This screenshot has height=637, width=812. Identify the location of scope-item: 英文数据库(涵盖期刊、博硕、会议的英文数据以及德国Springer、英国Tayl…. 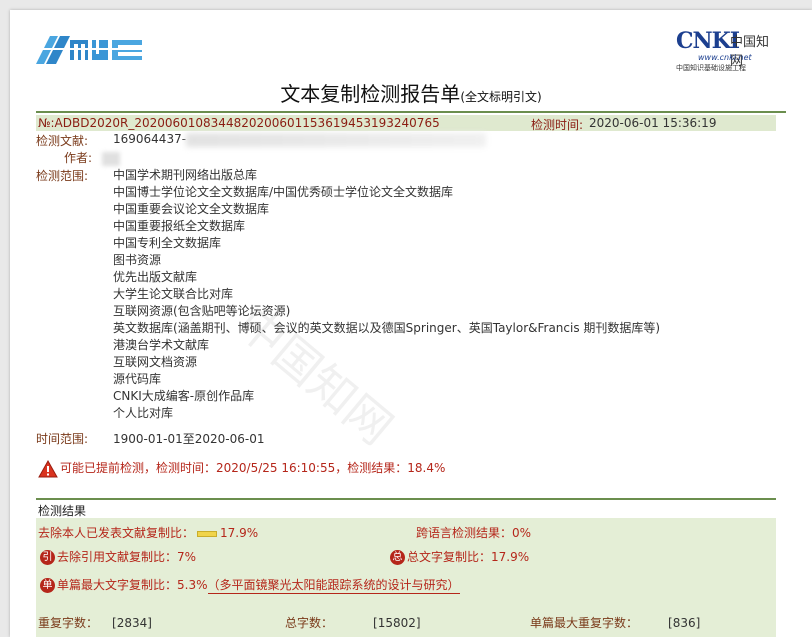
(387, 328).